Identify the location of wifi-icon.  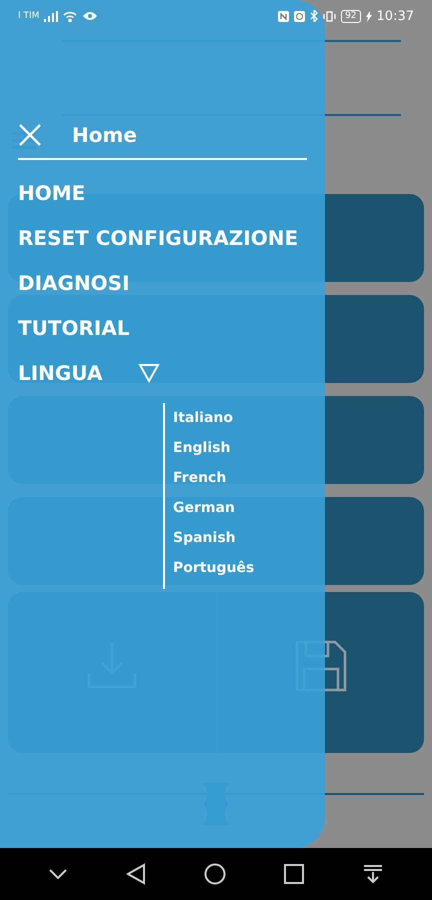
(70, 16).